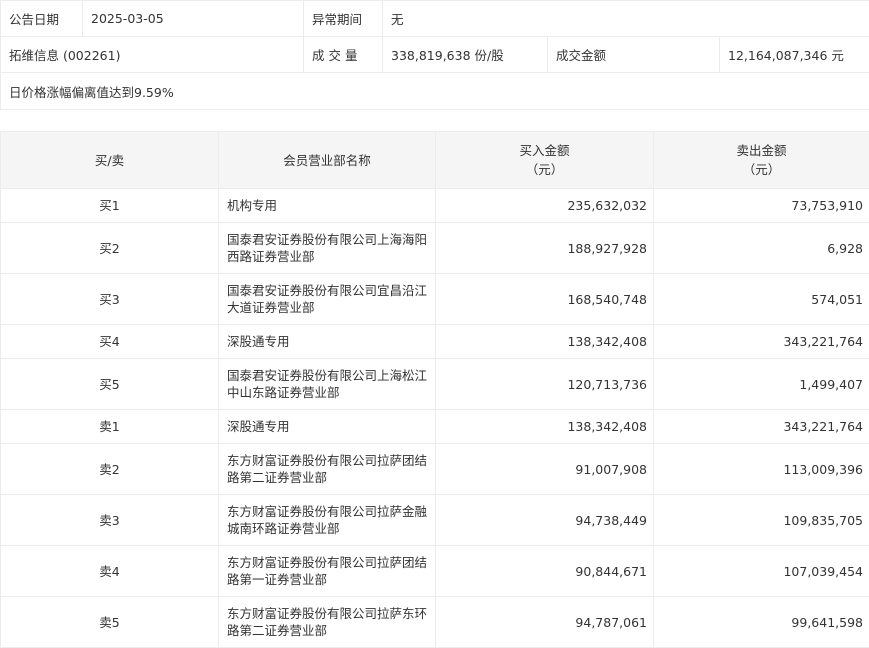  Describe the element at coordinates (110, 520) in the screenshot. I see `row-side: 卖3` at that location.